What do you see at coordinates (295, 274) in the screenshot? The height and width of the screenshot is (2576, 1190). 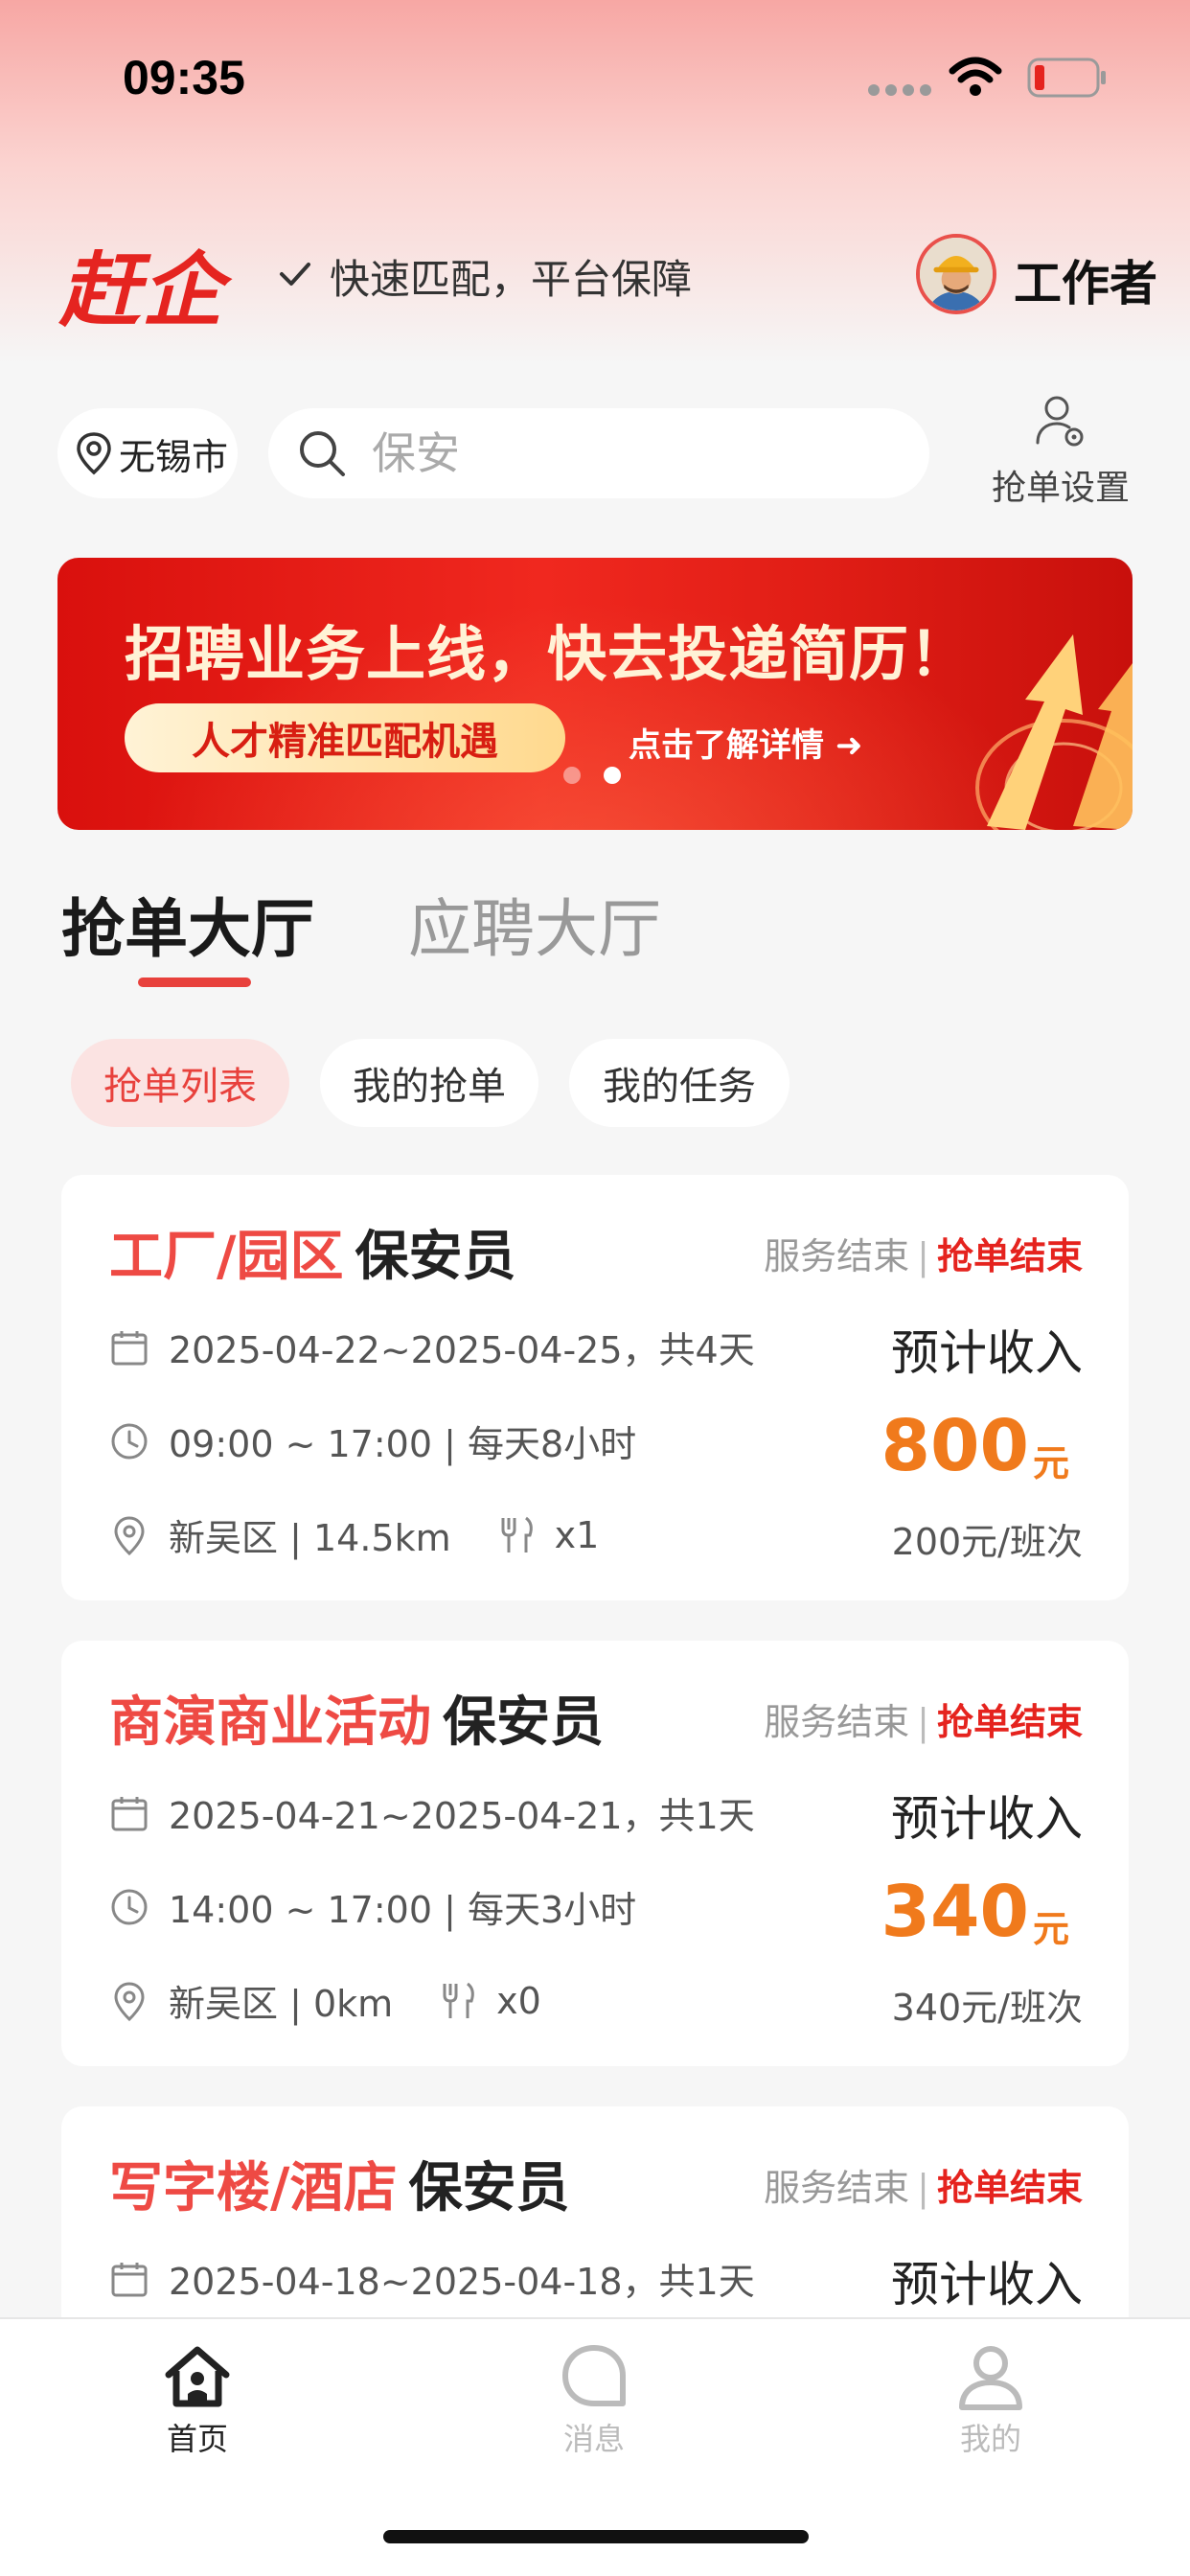 I see `check-icon` at bounding box center [295, 274].